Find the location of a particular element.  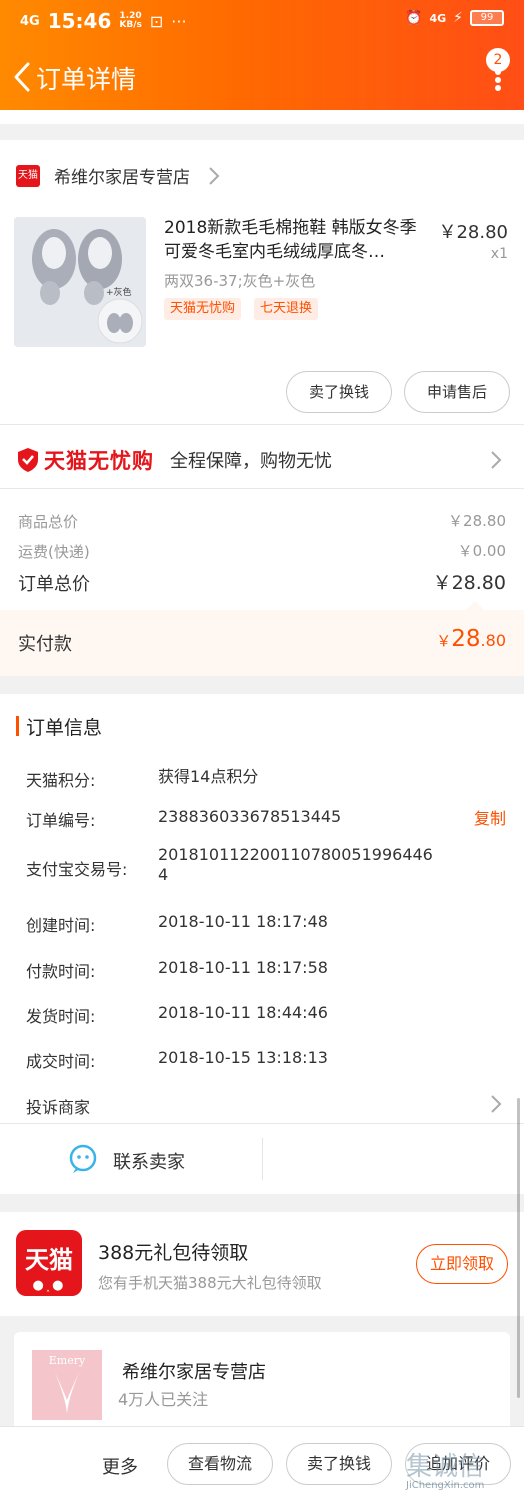

tag-worry-free: 天猫无忧购 is located at coordinates (203, 309).